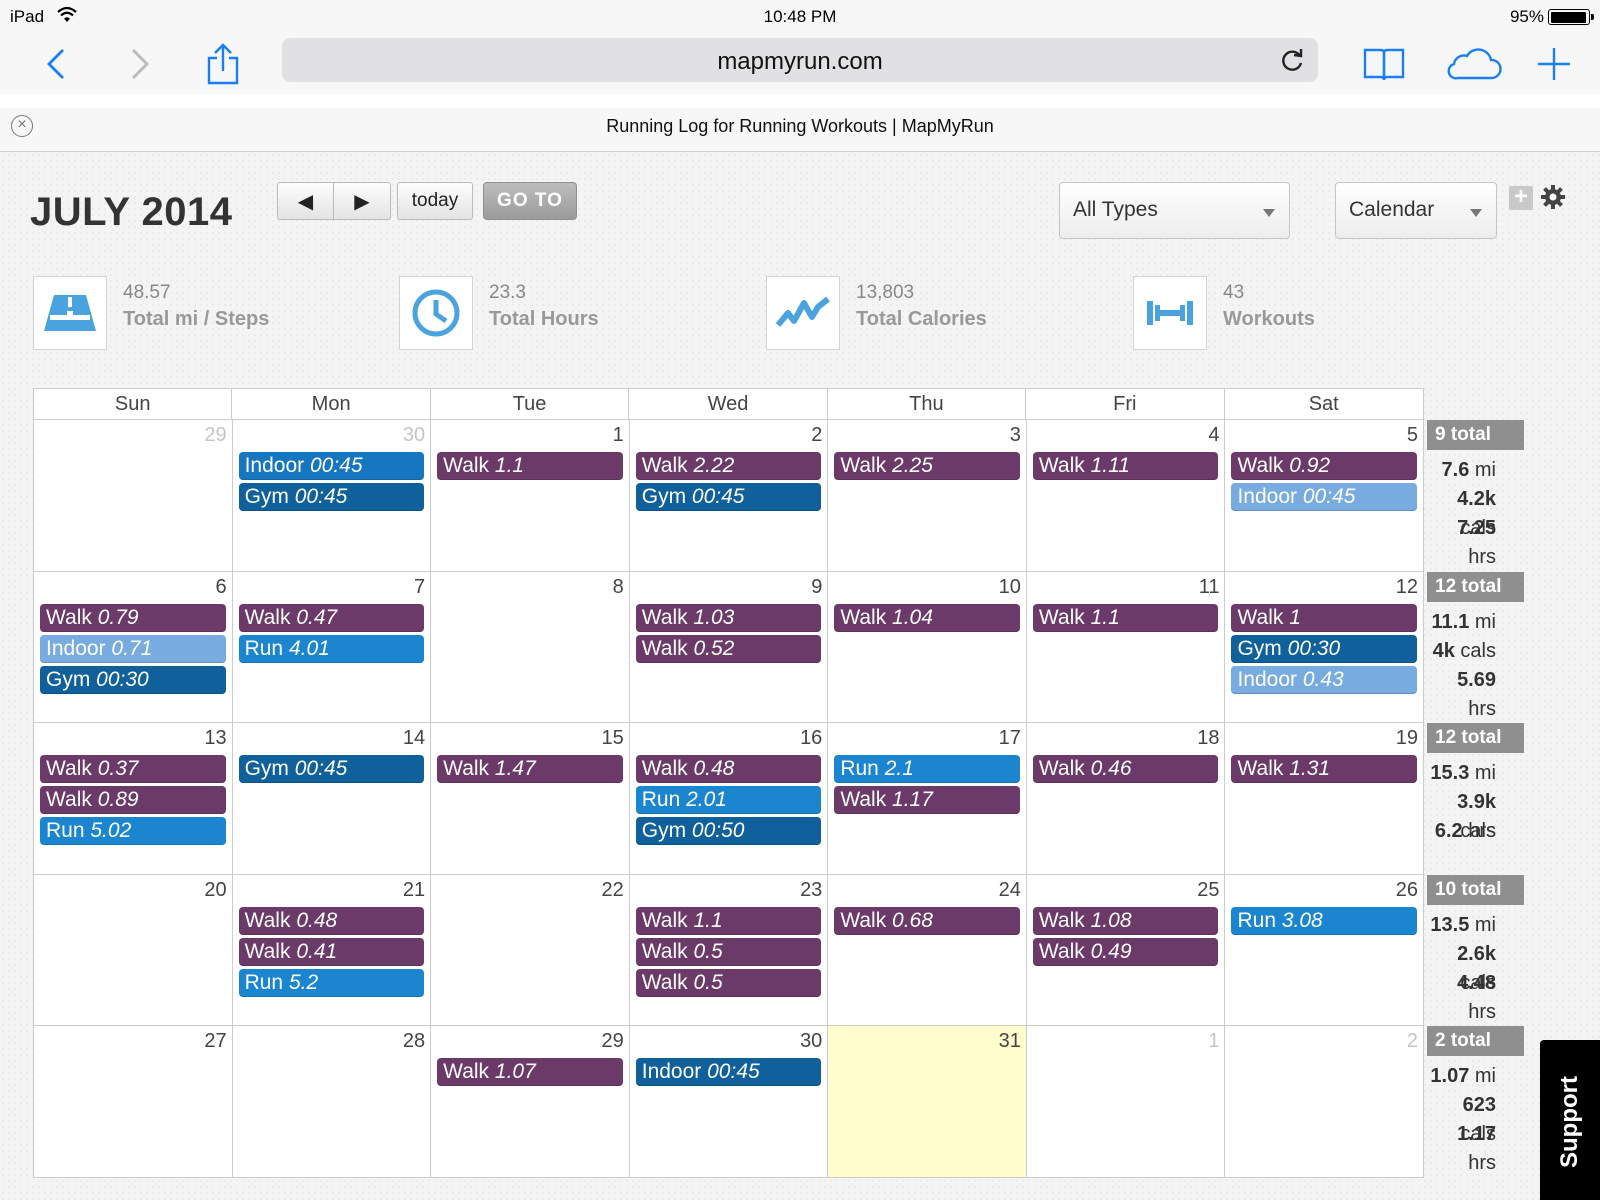  Describe the element at coordinates (530, 647) in the screenshot. I see `calendar-day: 8` at that location.